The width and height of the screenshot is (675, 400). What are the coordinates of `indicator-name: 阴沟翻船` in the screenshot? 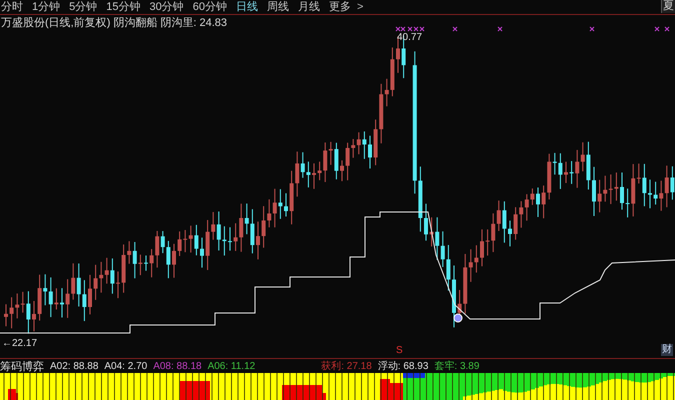 It's located at (135, 23).